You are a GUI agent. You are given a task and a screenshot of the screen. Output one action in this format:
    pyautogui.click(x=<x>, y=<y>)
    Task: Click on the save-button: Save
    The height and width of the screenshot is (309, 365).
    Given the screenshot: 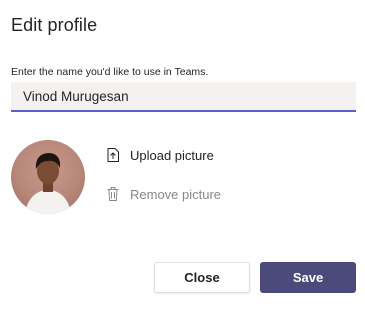 What is the action you would take?
    pyautogui.click(x=308, y=277)
    